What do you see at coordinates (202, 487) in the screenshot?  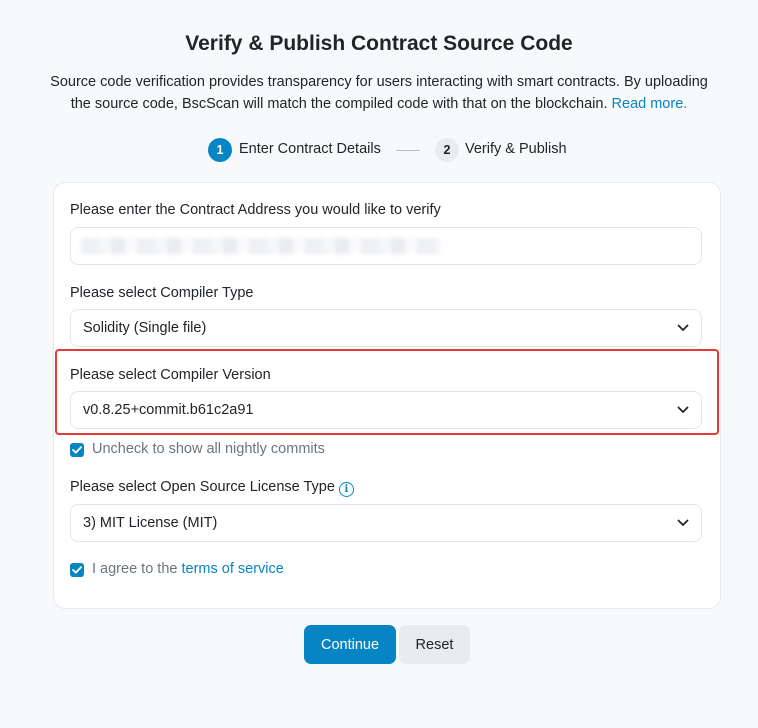 I see `license-label-text: Please select Open Source License Type` at bounding box center [202, 487].